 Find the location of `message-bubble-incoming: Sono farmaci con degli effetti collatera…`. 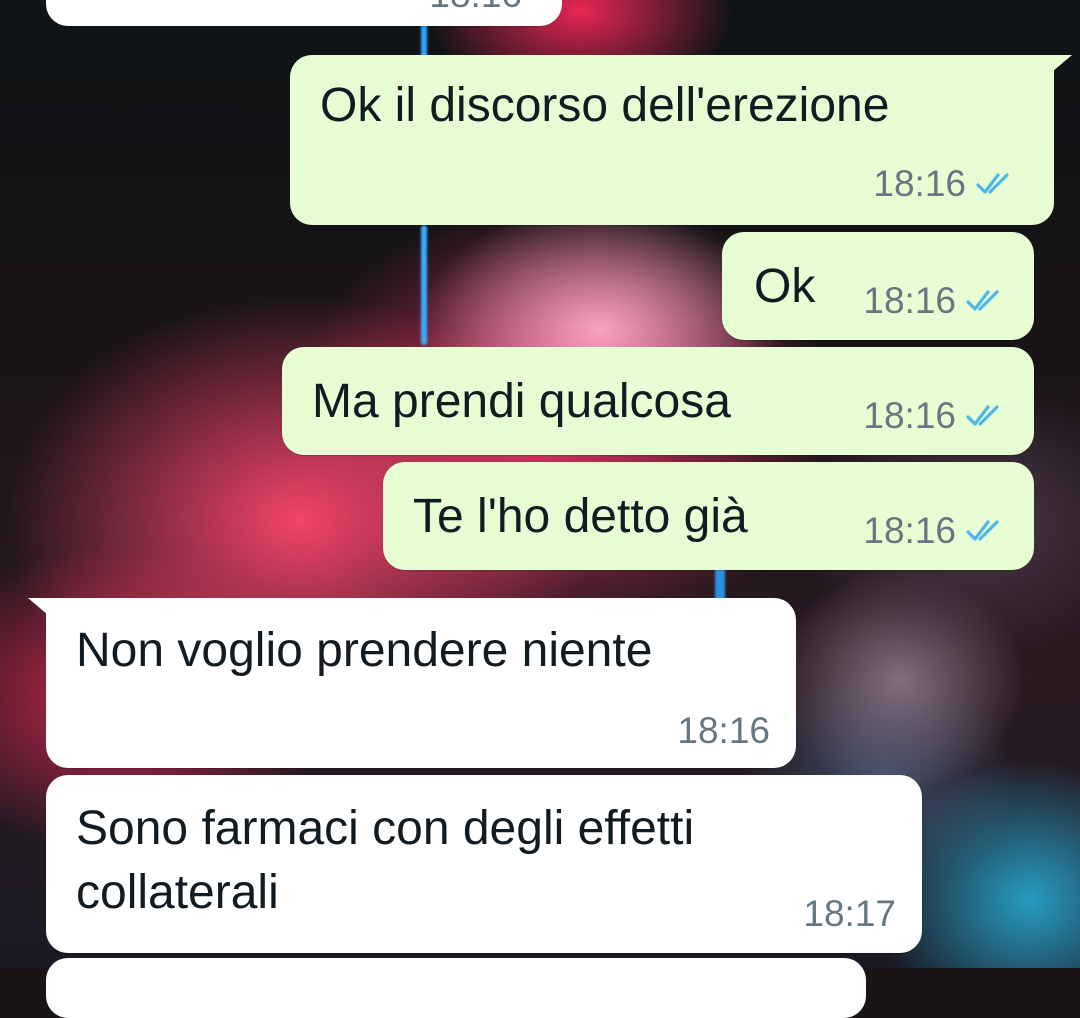

message-bubble-incoming: Sono farmaci con degli effetti collatera… is located at coordinates (484, 864).